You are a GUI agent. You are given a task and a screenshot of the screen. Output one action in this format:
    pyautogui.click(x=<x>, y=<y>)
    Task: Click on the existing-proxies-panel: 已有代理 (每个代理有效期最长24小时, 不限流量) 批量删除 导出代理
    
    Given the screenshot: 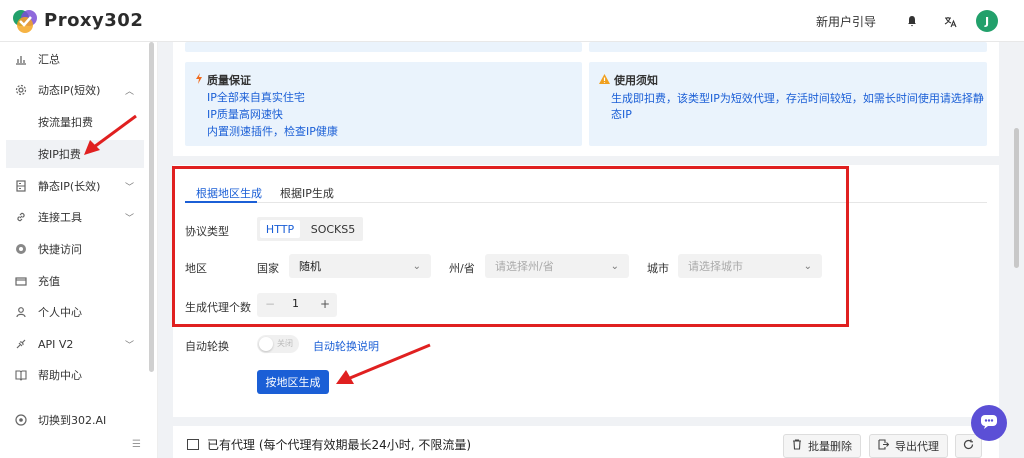 What is the action you would take?
    pyautogui.click(x=586, y=442)
    